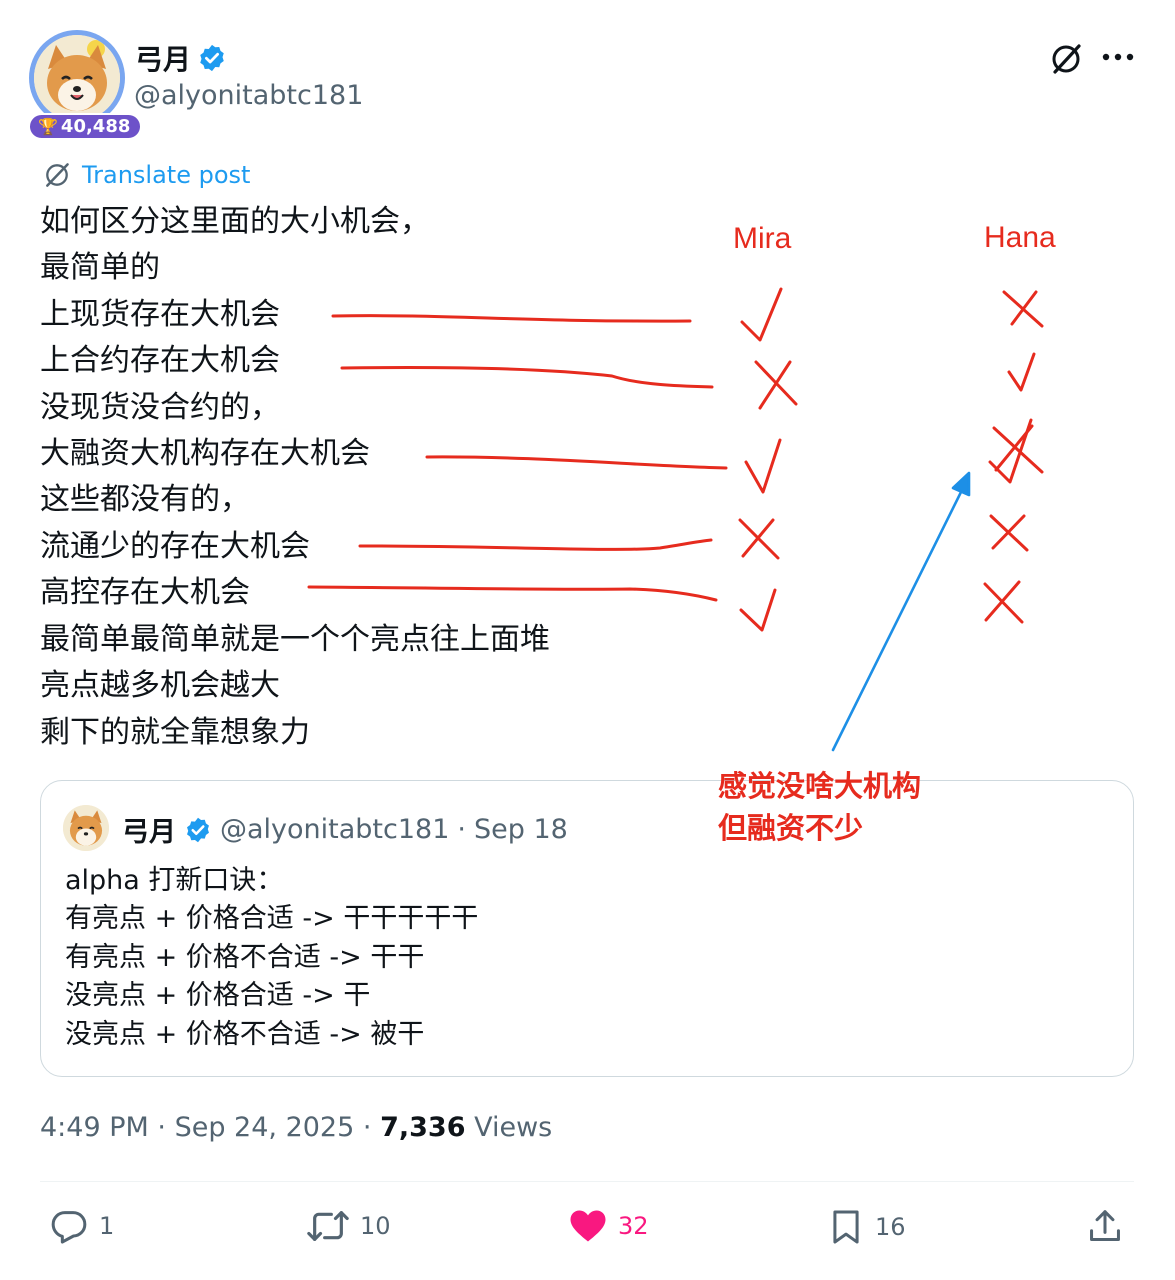 This screenshot has width=1175, height=1280. I want to click on post-meta: 4:49 PM · Sep 24, 2025 · 7,336 Views, so click(296, 1127).